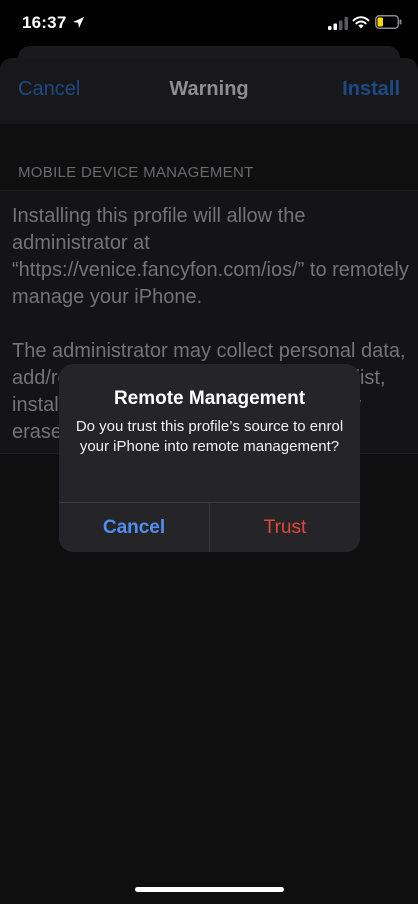 This screenshot has height=904, width=418. Describe the element at coordinates (134, 527) in the screenshot. I see `alert-cancel-button: Cancel` at that location.